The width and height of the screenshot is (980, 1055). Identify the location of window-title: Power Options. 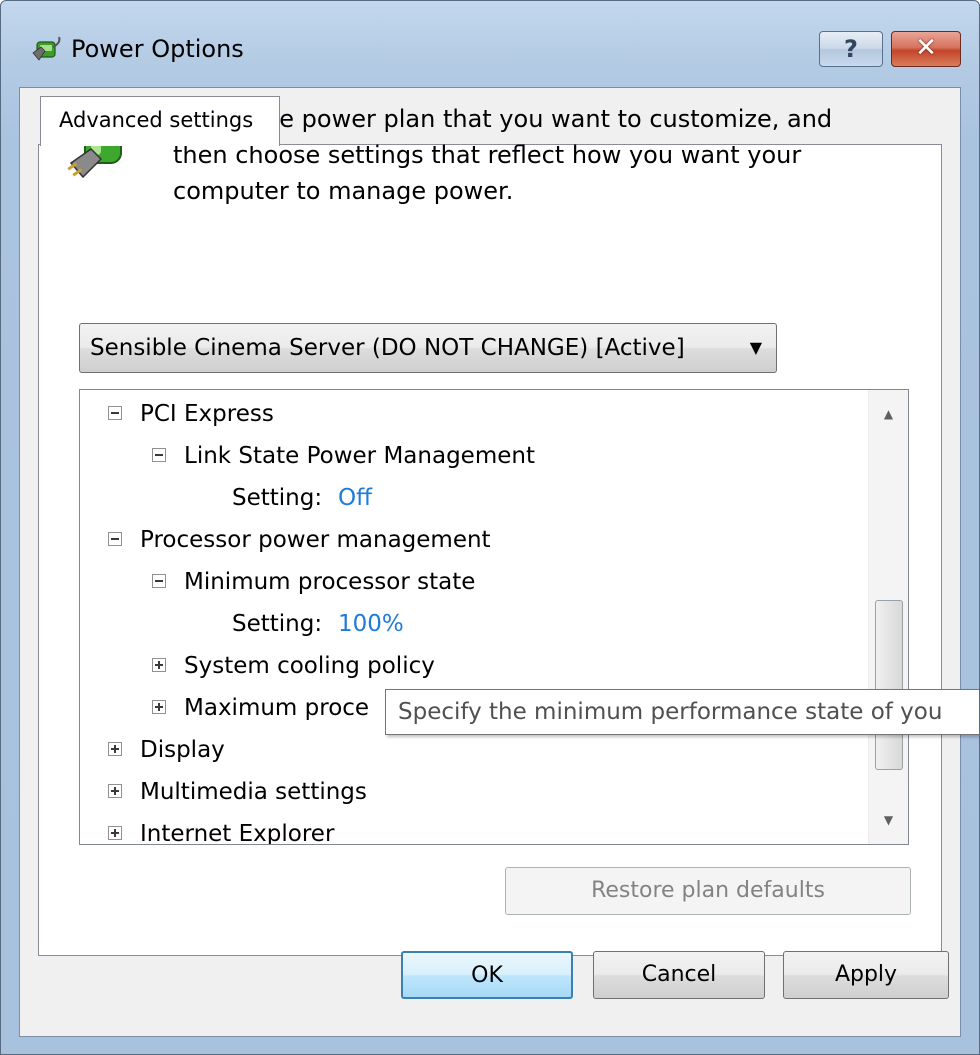
(157, 49).